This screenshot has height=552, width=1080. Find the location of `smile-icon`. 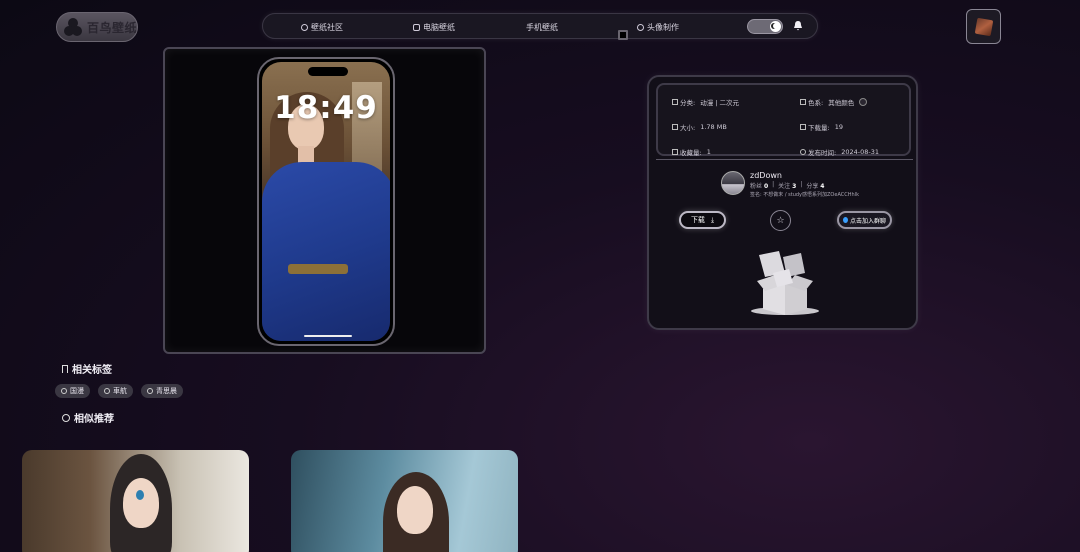

smile-icon is located at coordinates (640, 27).